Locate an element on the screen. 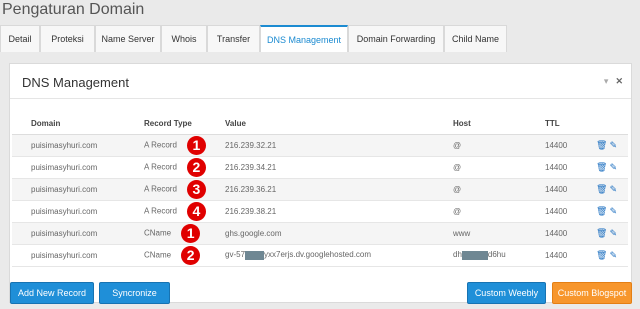 The image size is (640, 309). cell-record-type: A Record 2 is located at coordinates (165, 167).